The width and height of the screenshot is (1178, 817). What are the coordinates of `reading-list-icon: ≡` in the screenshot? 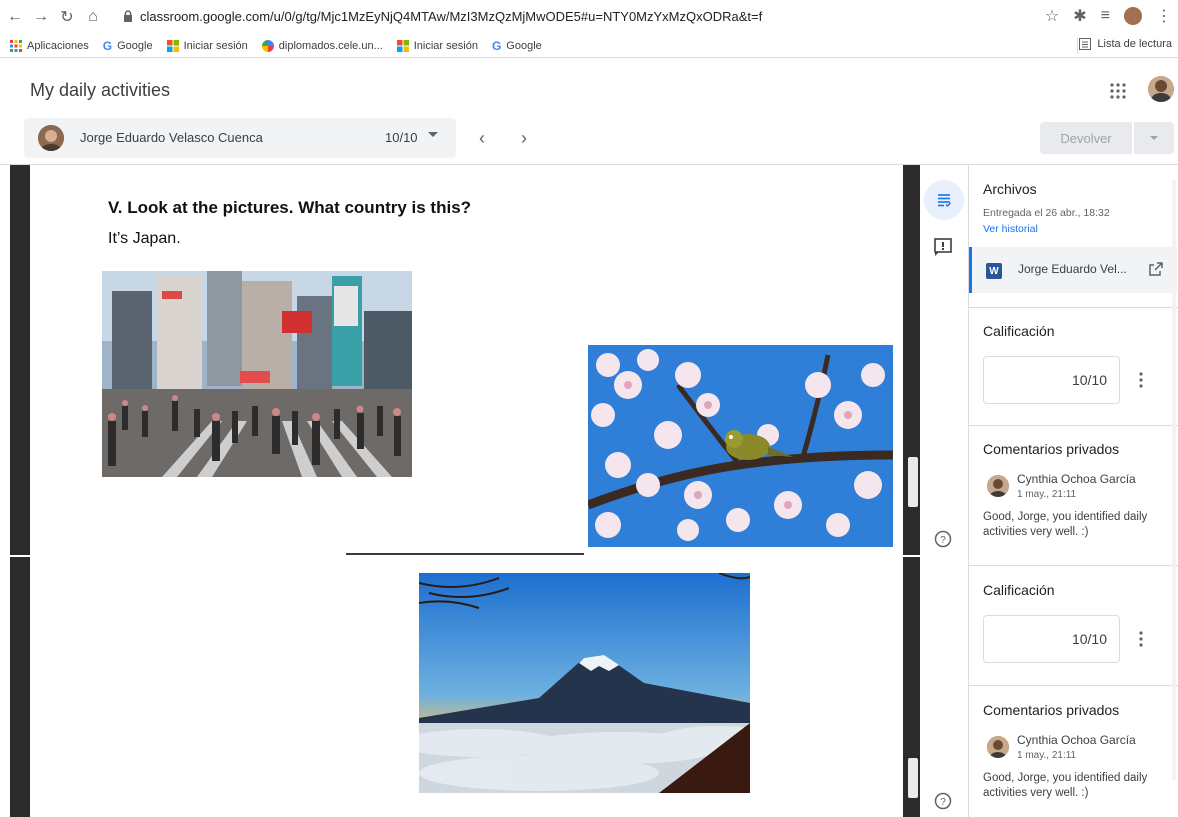 It's located at (1105, 16).